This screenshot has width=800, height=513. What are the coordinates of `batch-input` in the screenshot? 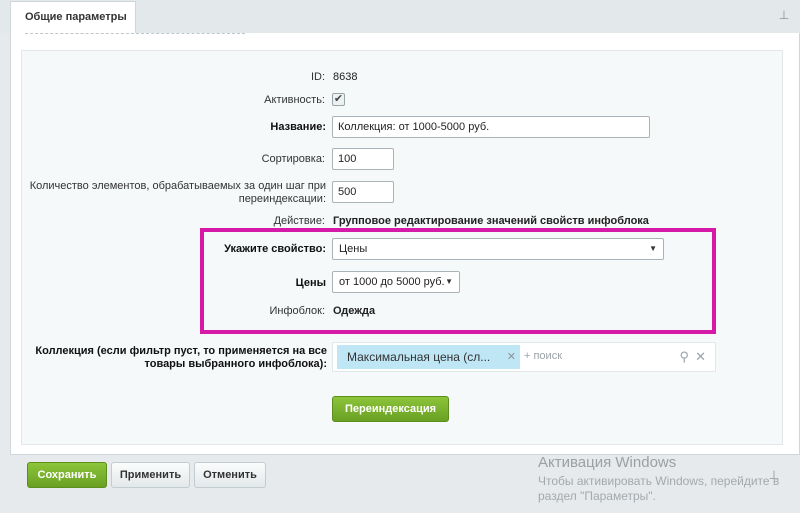 It's located at (363, 192).